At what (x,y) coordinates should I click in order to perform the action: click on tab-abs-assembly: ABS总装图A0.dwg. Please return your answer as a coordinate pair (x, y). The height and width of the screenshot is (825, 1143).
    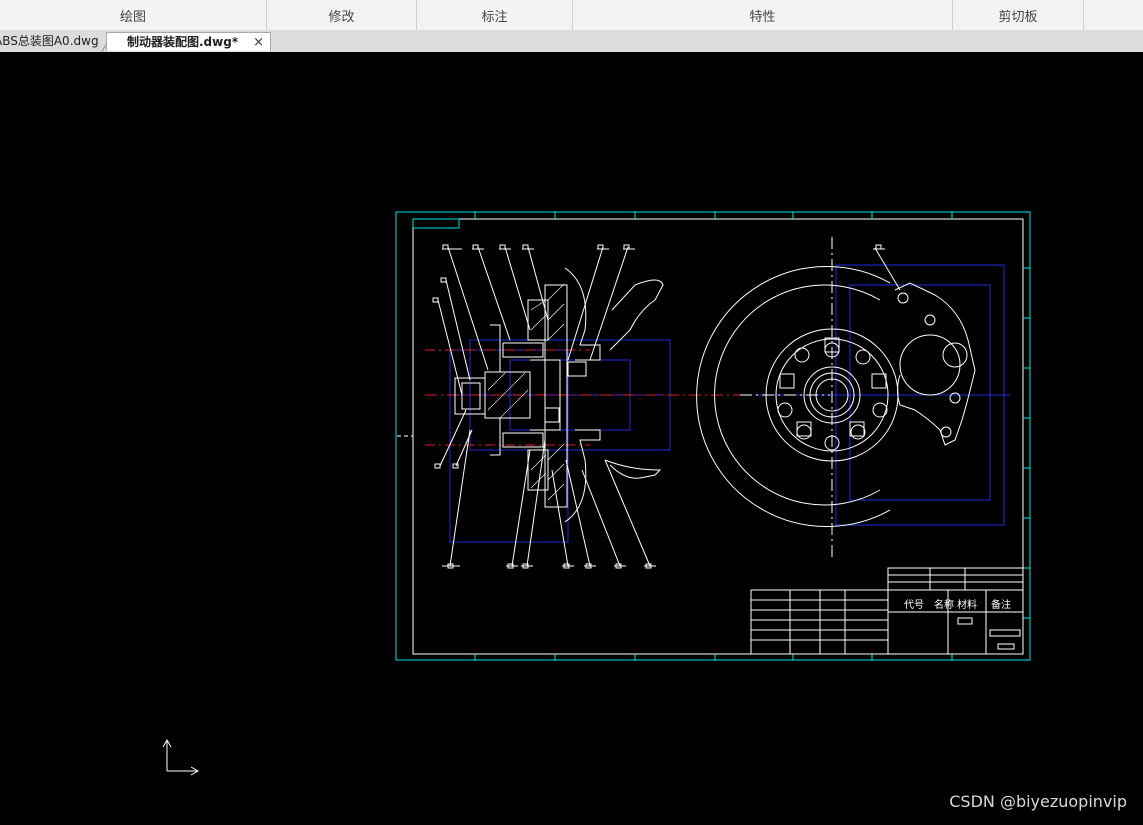
    Looking at the image, I should click on (57, 42).